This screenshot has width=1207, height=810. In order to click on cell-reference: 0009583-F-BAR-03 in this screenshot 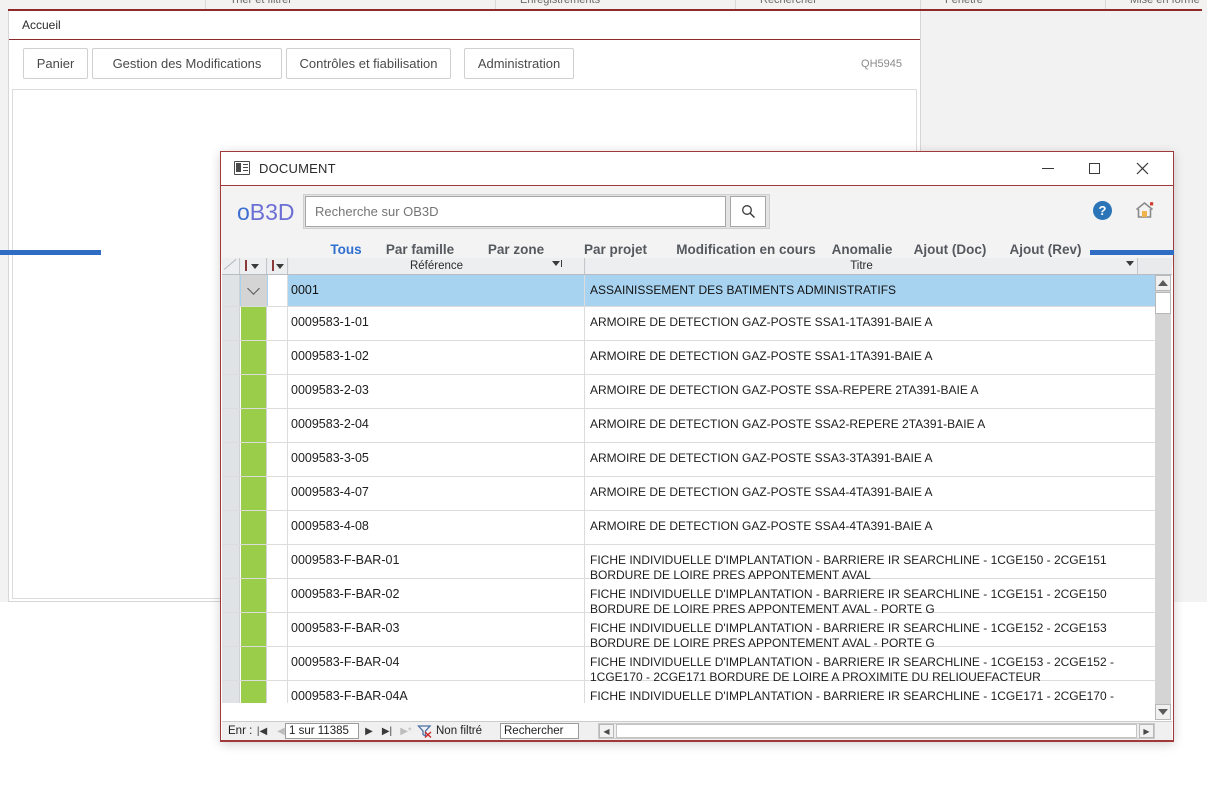, I will do `click(437, 629)`.